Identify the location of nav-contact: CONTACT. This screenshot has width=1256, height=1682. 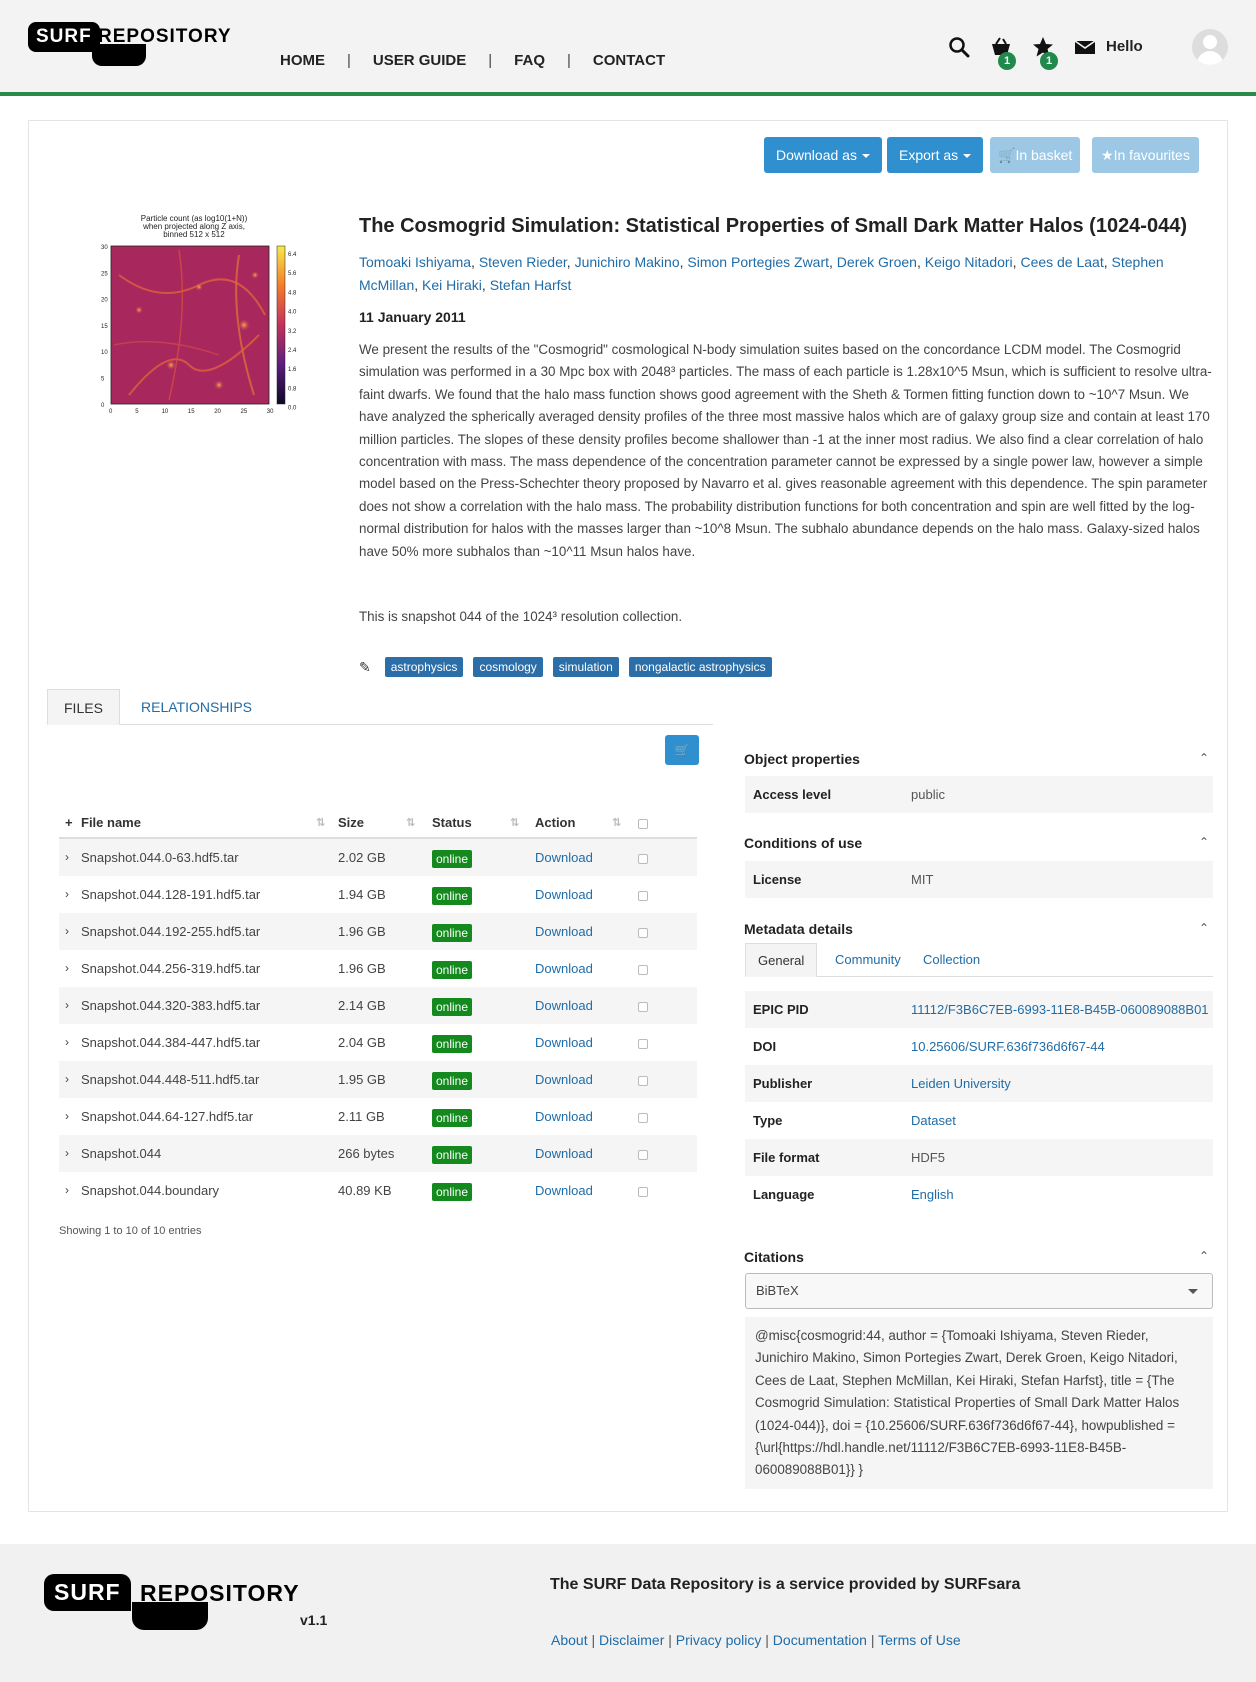
(629, 60).